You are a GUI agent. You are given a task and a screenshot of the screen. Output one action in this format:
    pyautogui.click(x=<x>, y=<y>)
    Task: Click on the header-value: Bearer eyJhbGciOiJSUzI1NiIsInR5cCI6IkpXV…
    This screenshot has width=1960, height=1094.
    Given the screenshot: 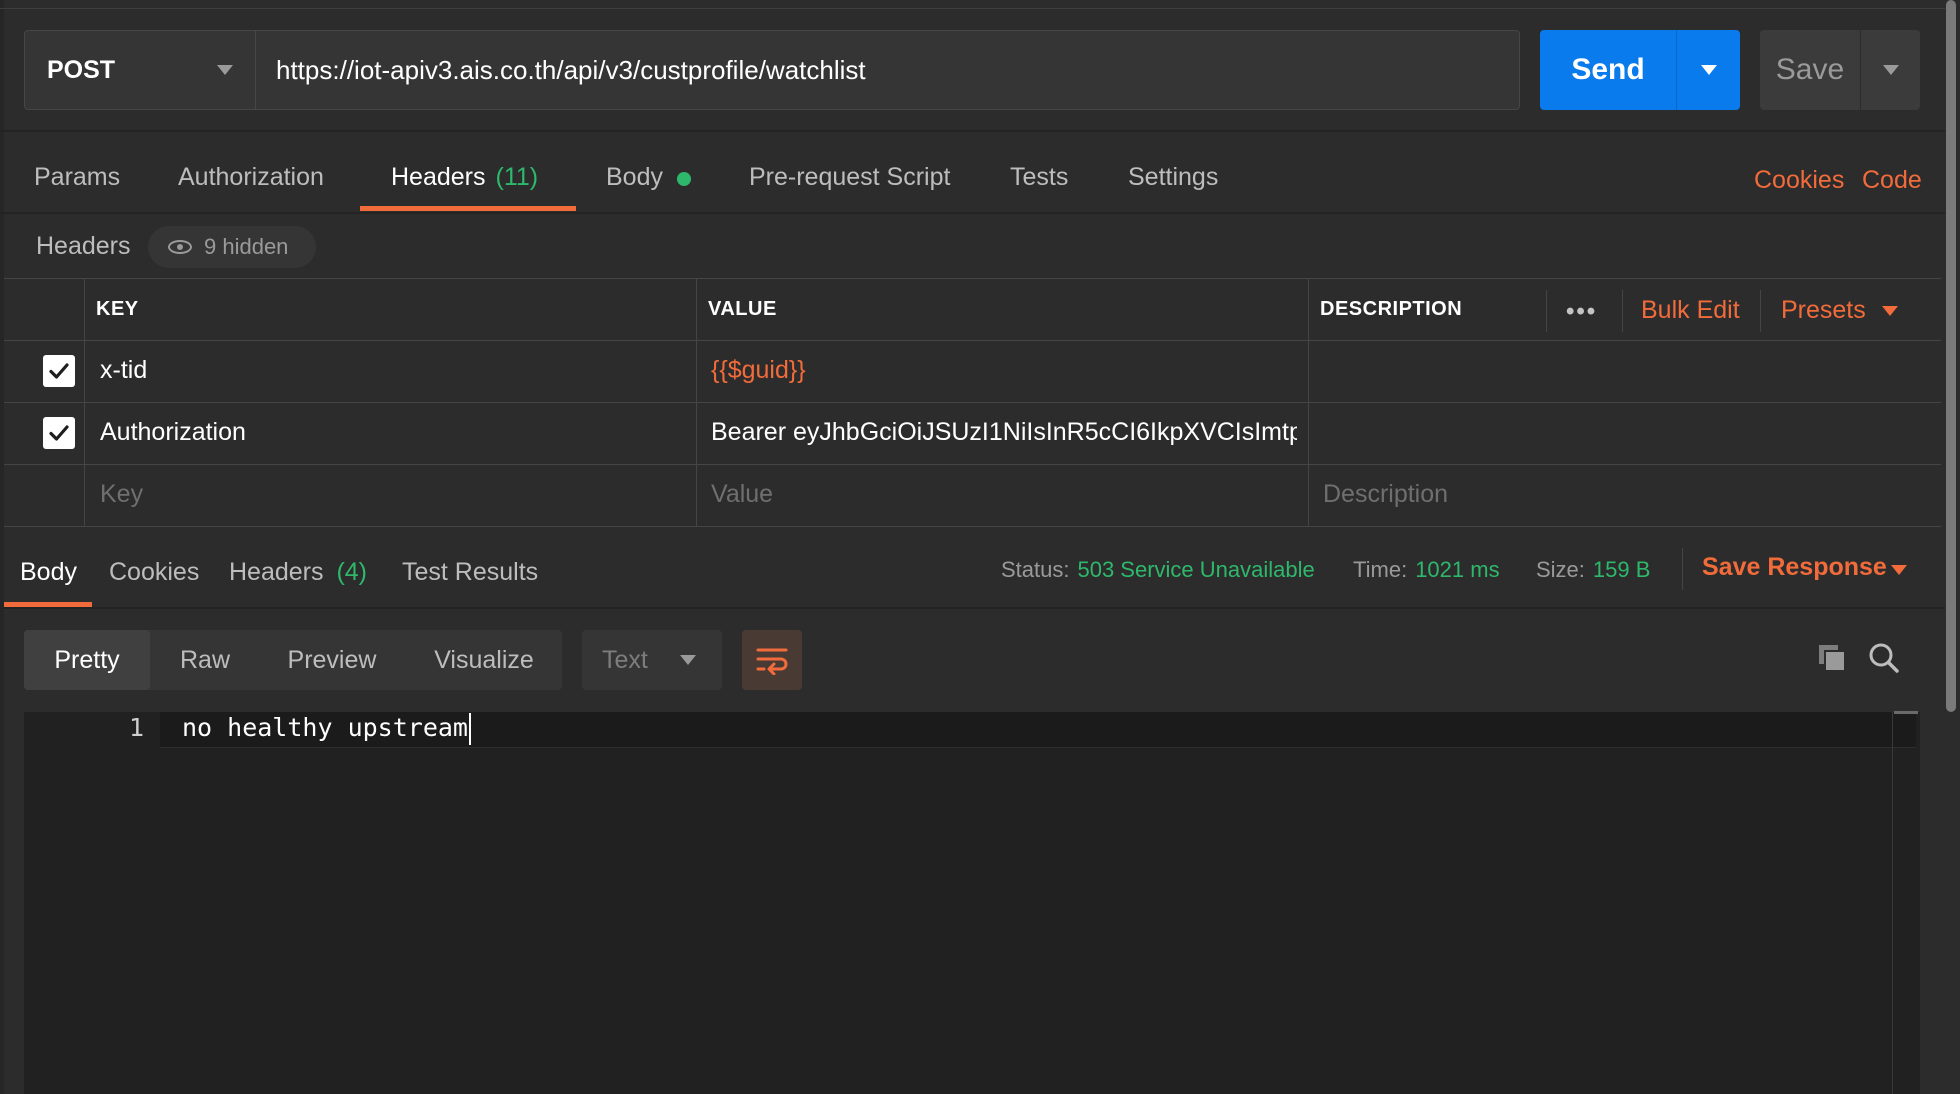 What is the action you would take?
    pyautogui.click(x=1004, y=432)
    